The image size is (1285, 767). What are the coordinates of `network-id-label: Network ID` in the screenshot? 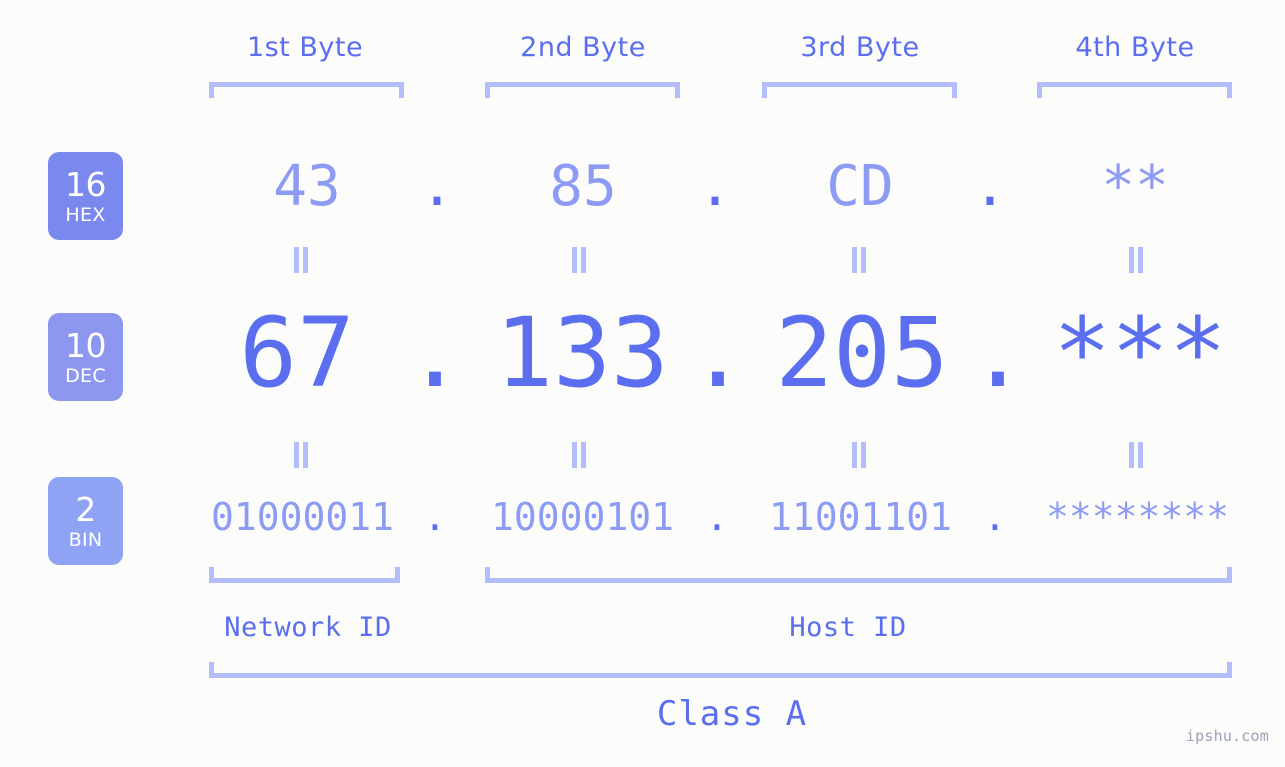 It's located at (308, 627).